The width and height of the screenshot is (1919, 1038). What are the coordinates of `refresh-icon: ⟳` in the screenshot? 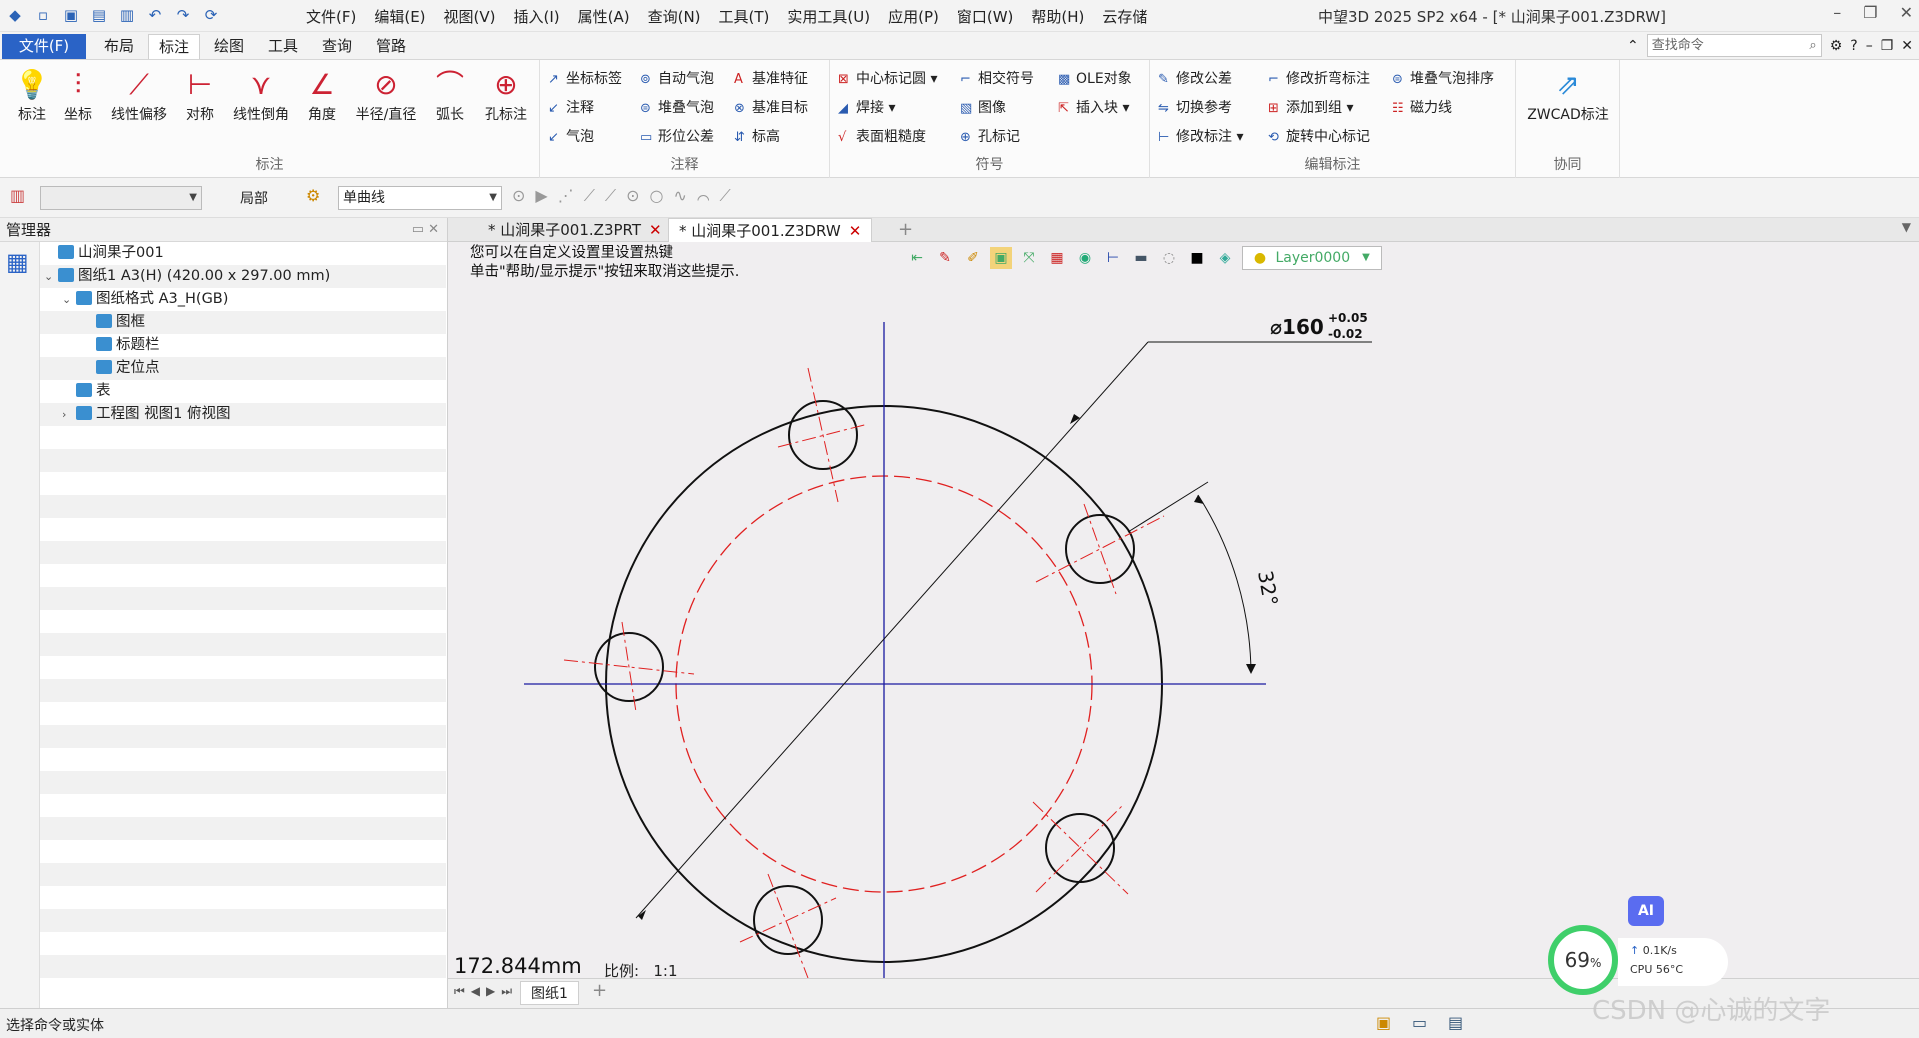 It's located at (211, 15).